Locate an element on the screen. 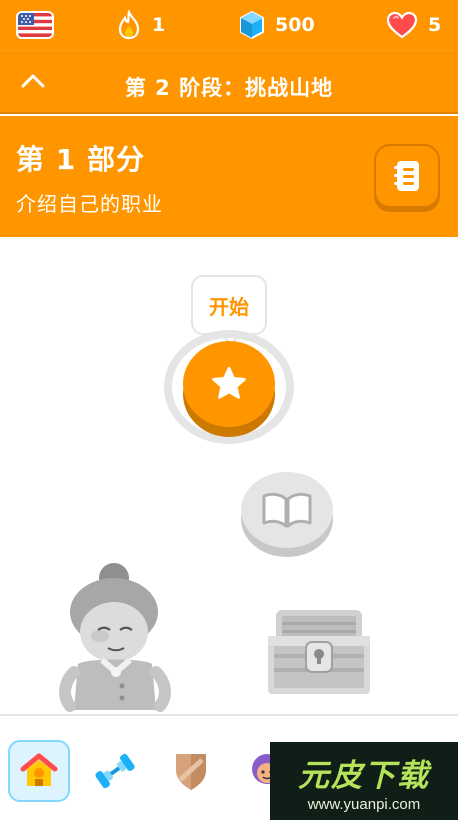 This screenshot has width=458, height=820. story-lesson-node is located at coordinates (287, 510).